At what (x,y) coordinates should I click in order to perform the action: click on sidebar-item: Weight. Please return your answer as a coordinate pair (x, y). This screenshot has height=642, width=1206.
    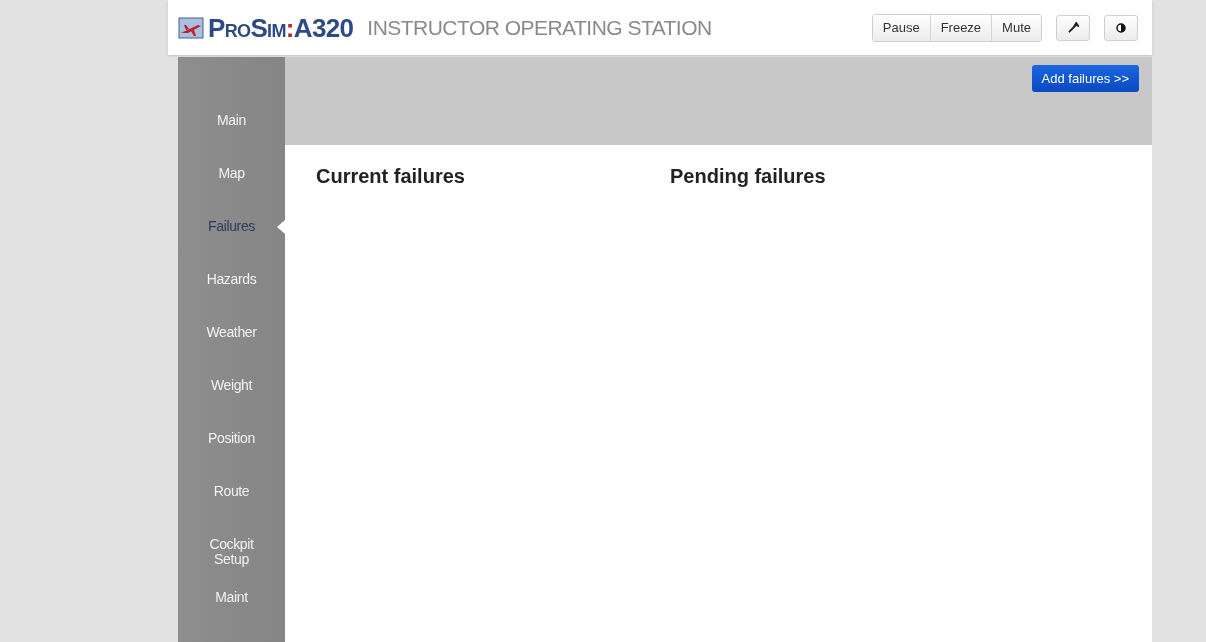
    Looking at the image, I should click on (231, 404).